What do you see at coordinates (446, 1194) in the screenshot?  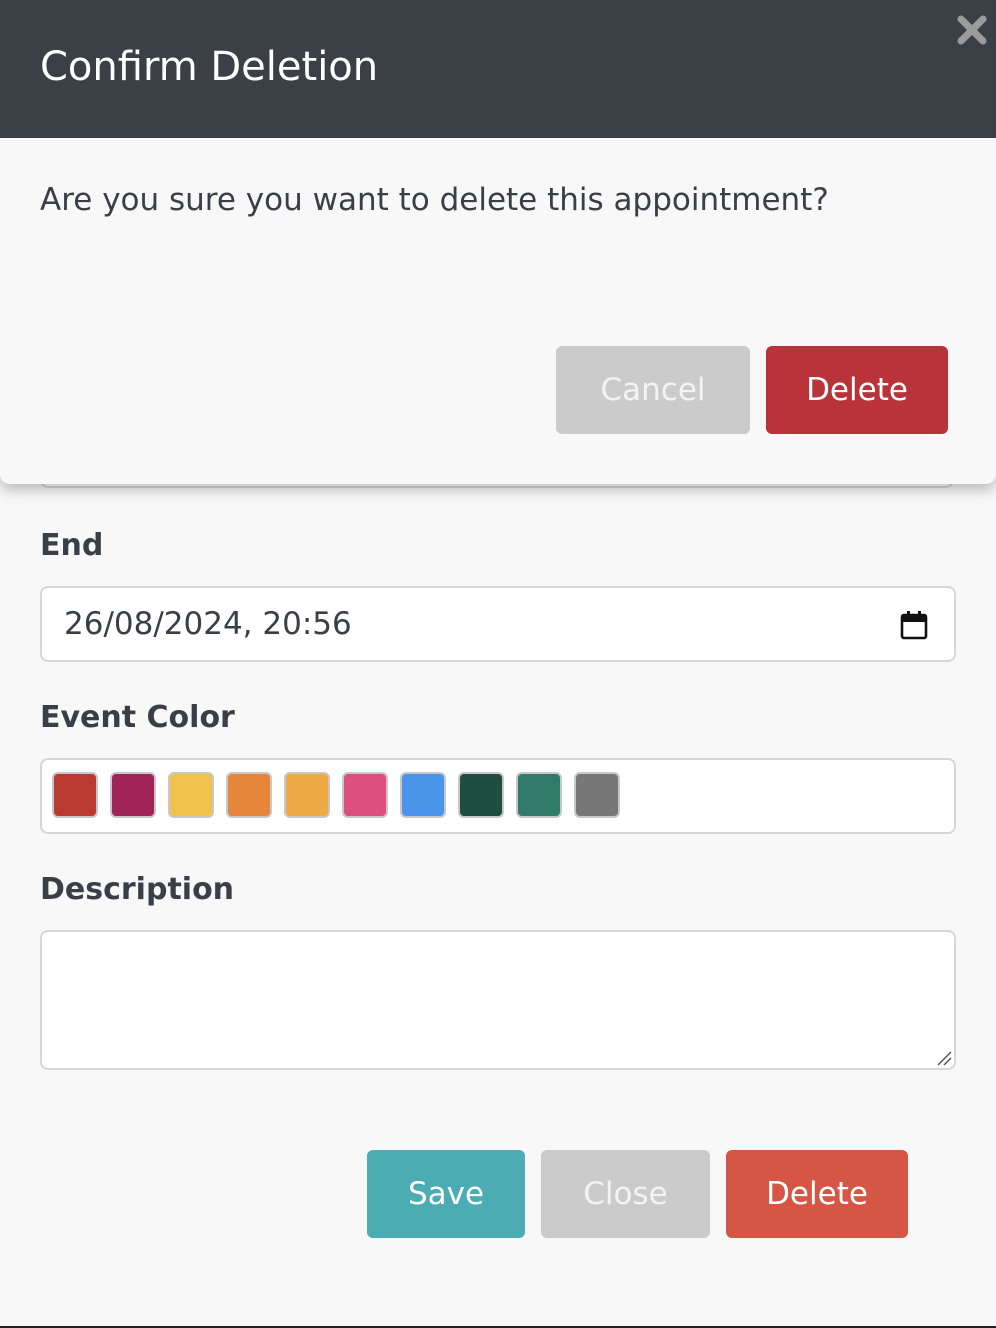 I see `save-button: Save` at bounding box center [446, 1194].